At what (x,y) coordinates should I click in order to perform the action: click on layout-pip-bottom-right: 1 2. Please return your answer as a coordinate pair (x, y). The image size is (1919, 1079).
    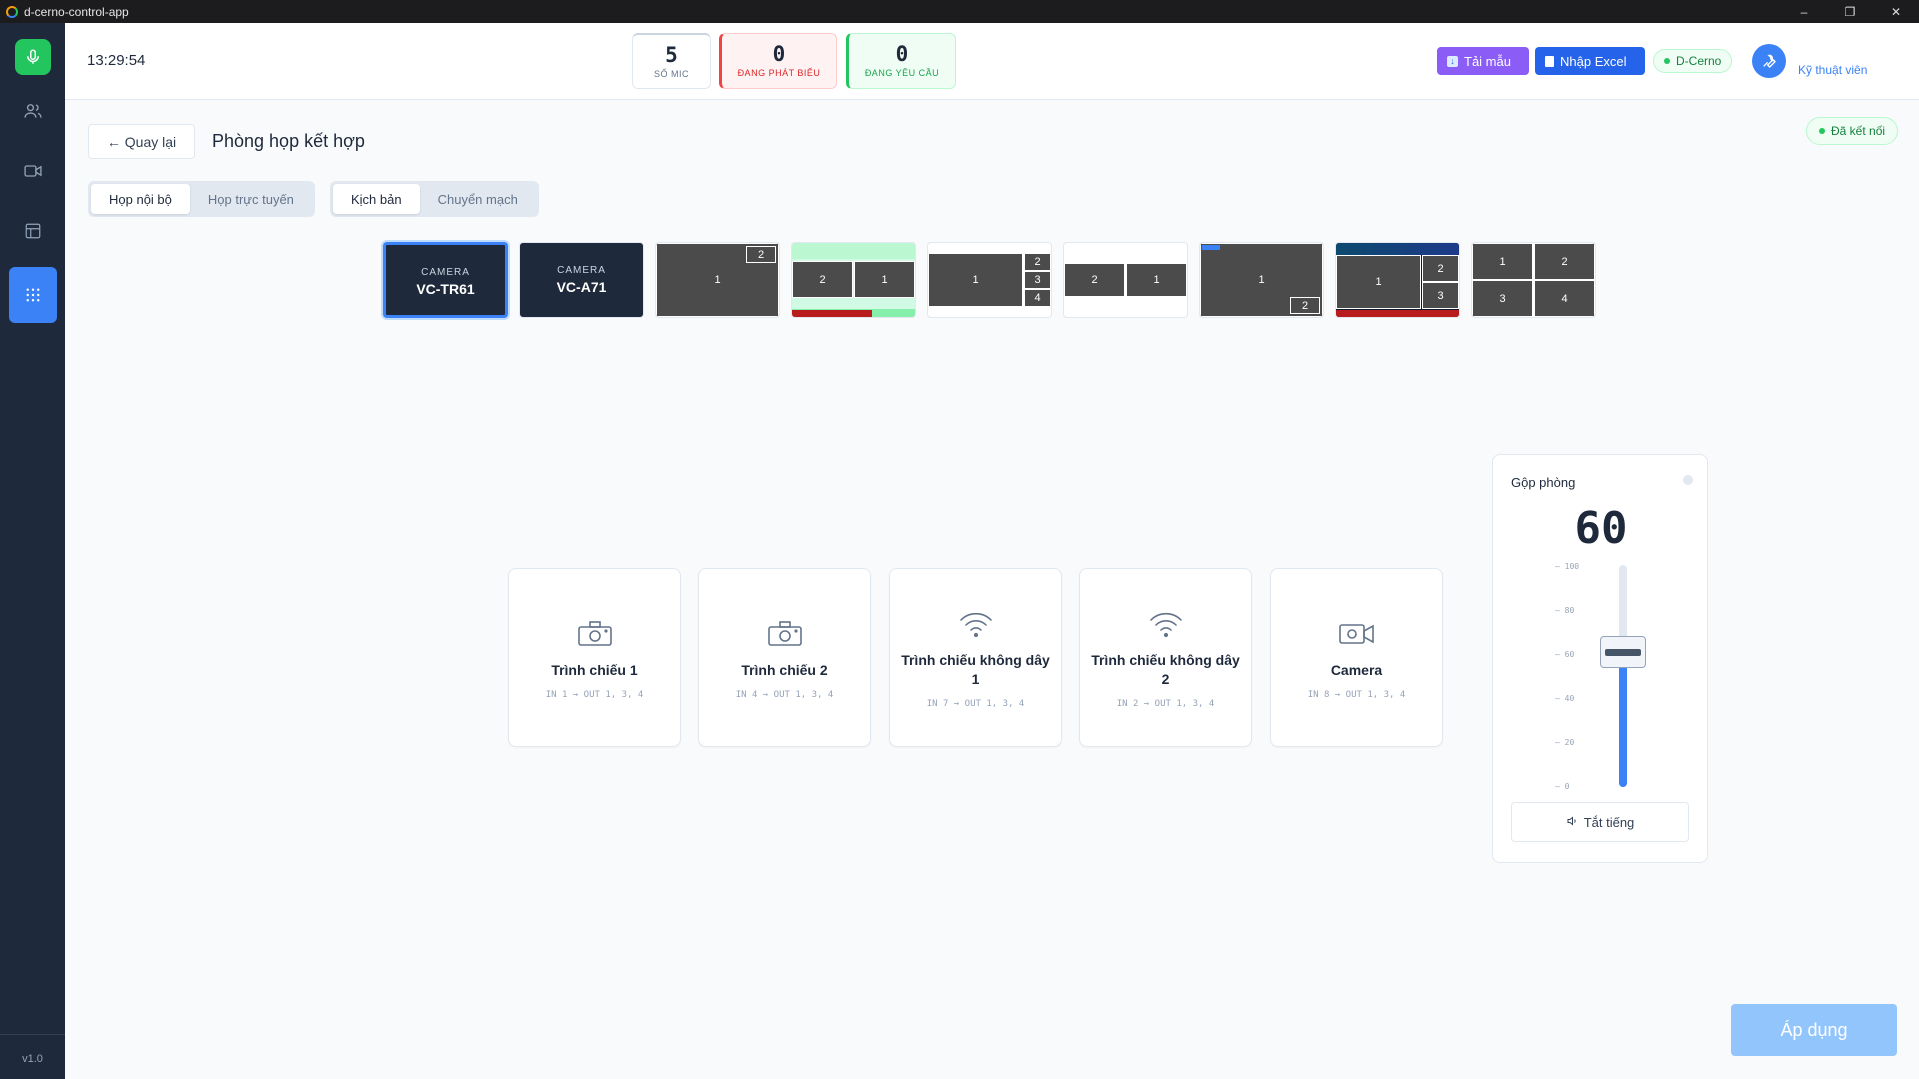
    Looking at the image, I should click on (1261, 280).